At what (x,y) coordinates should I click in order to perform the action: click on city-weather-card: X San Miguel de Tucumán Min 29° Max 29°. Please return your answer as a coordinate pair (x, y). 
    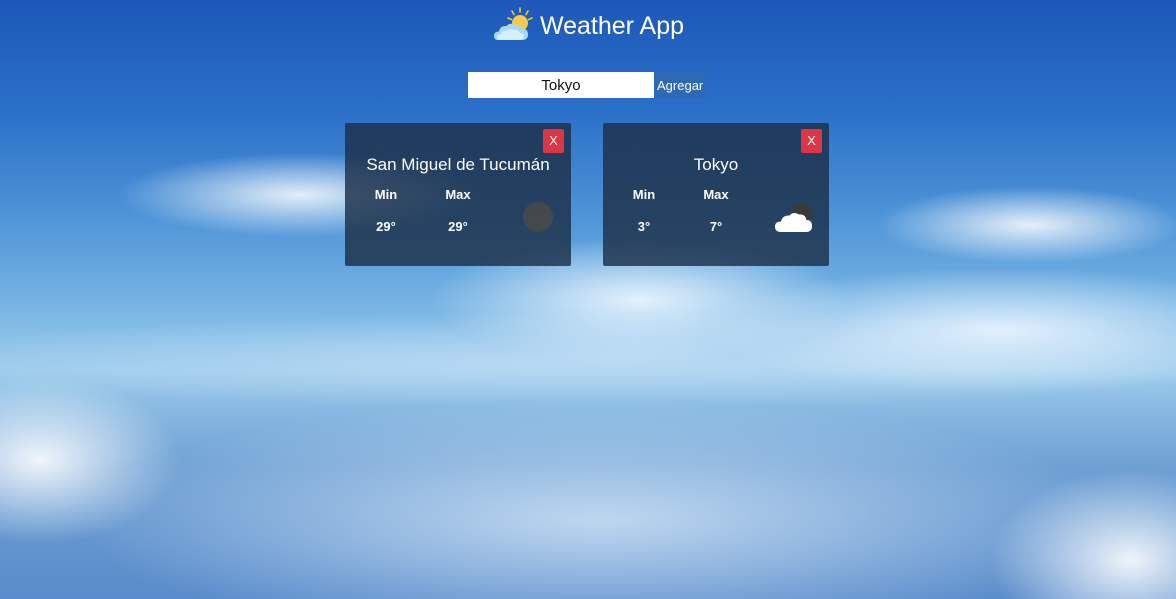
    Looking at the image, I should click on (458, 194).